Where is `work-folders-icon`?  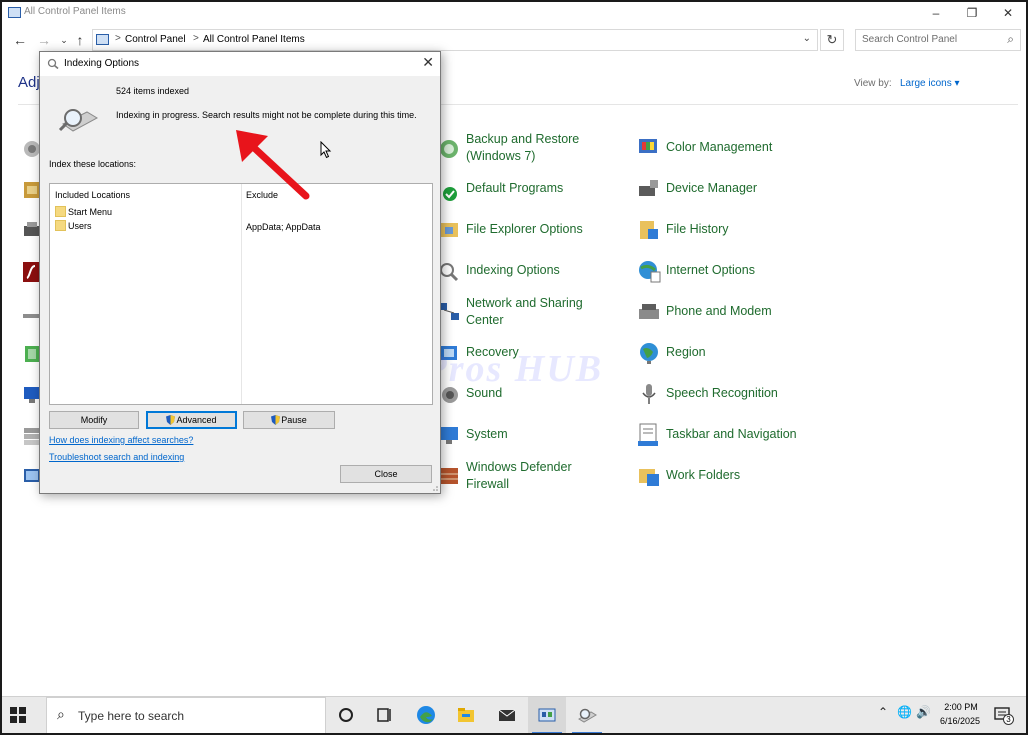
work-folders-icon is located at coordinates (649, 477).